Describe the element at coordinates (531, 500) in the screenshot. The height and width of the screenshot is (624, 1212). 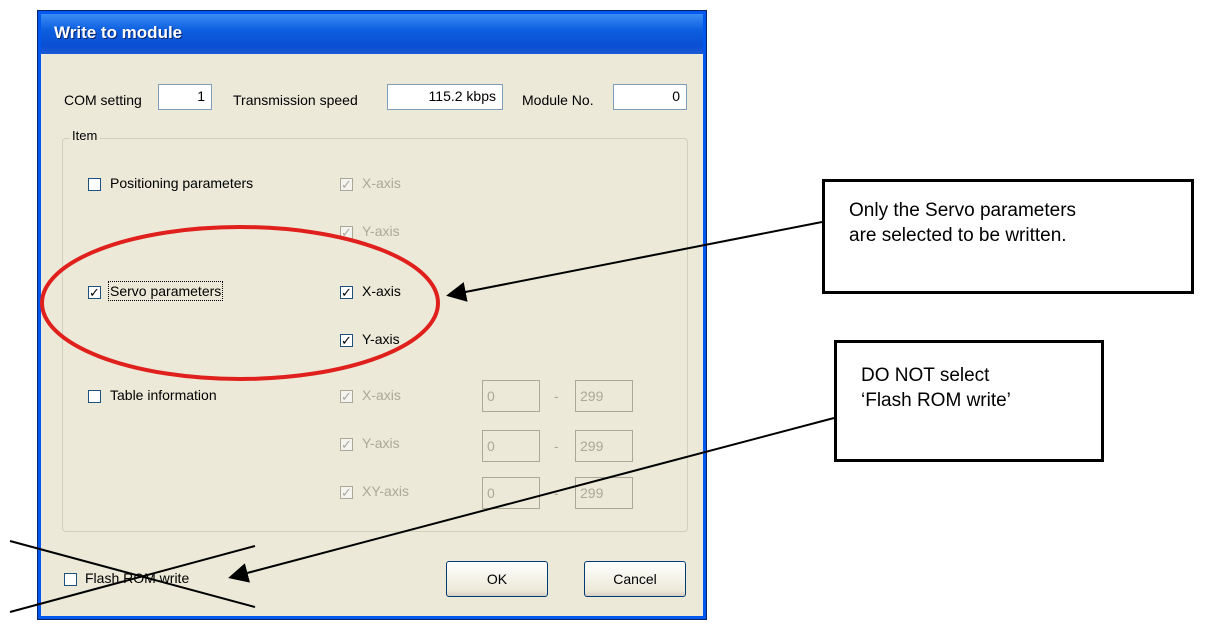
I see `flash-callout-arrow` at that location.